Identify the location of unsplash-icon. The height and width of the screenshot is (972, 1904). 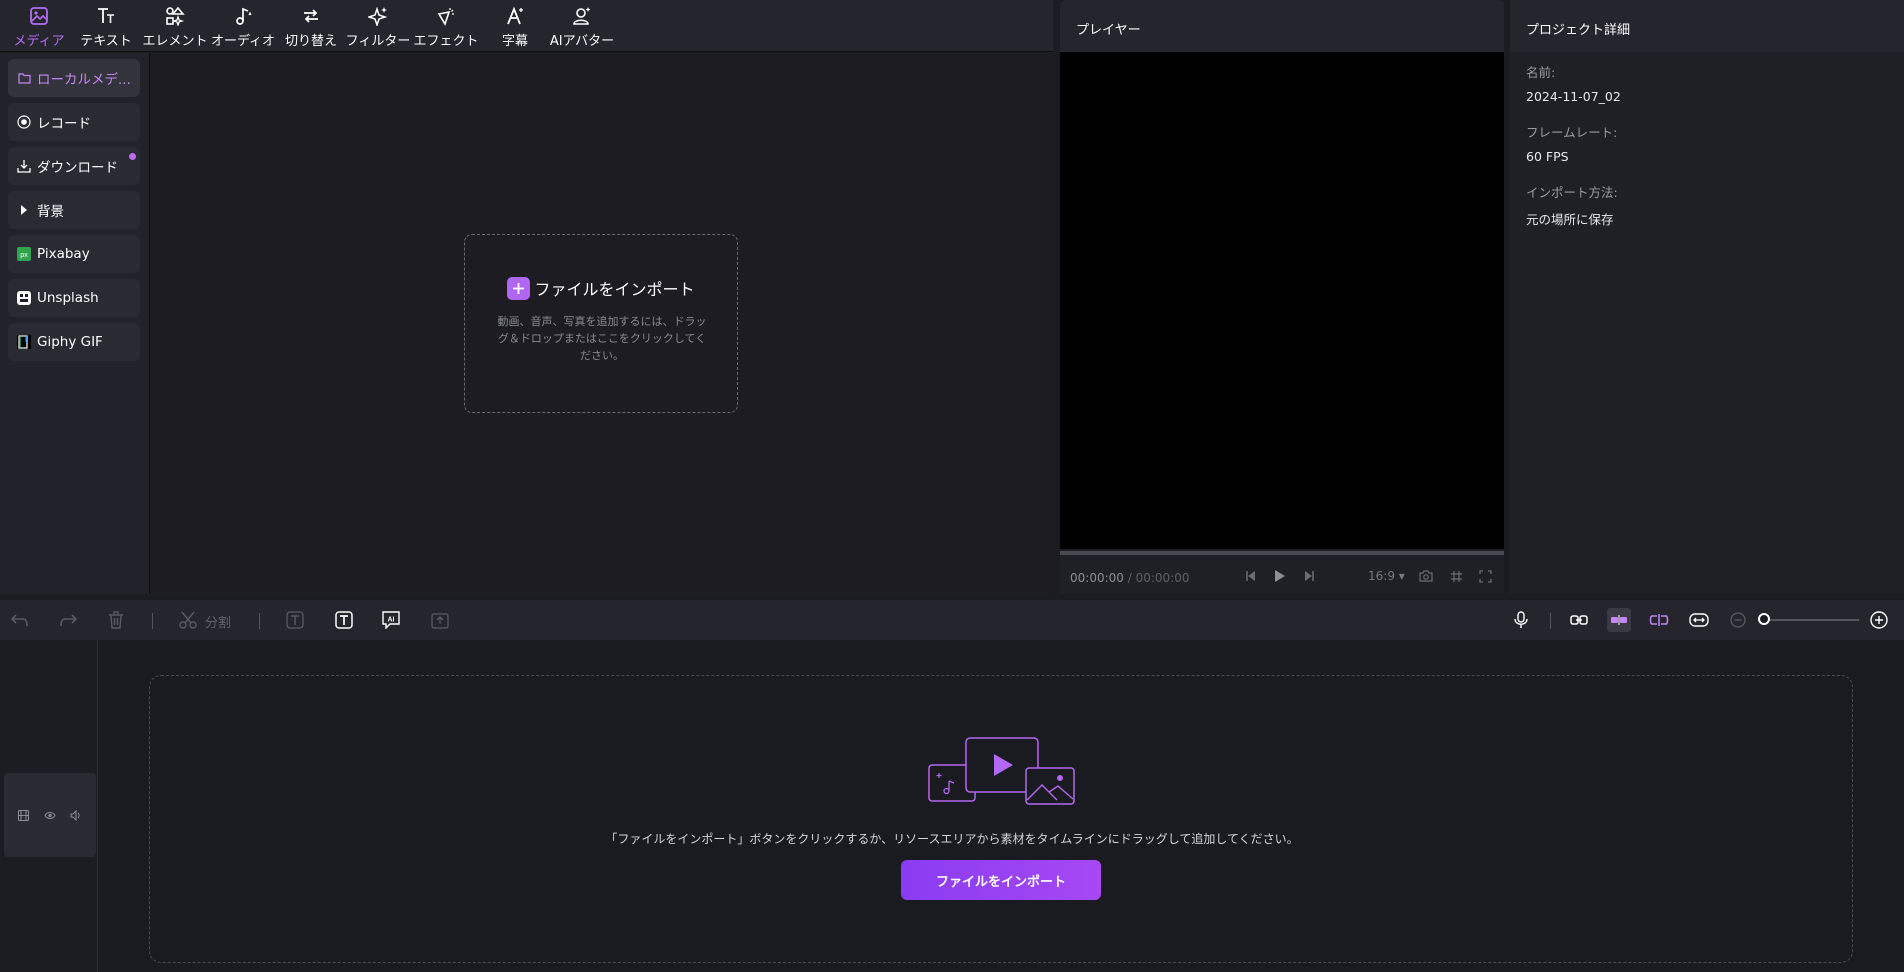
(24, 298).